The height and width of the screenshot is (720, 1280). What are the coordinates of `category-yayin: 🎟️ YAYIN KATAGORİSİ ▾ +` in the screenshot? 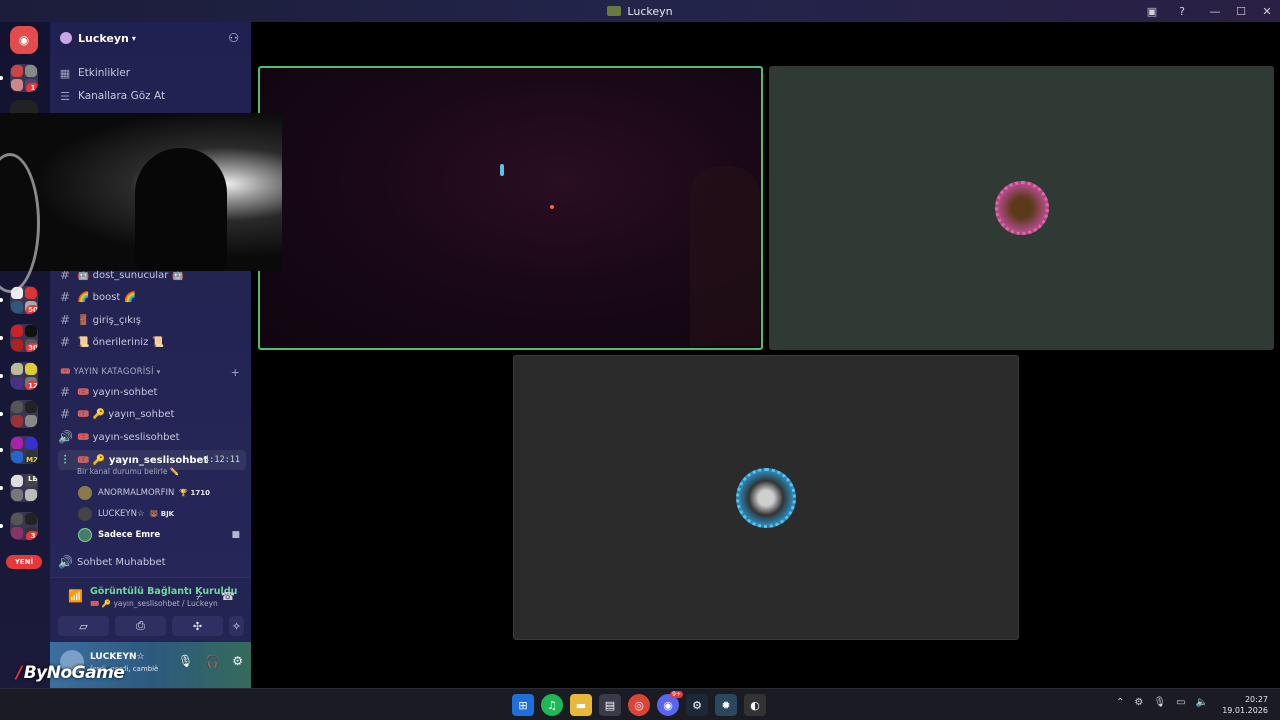 It's located at (153, 372).